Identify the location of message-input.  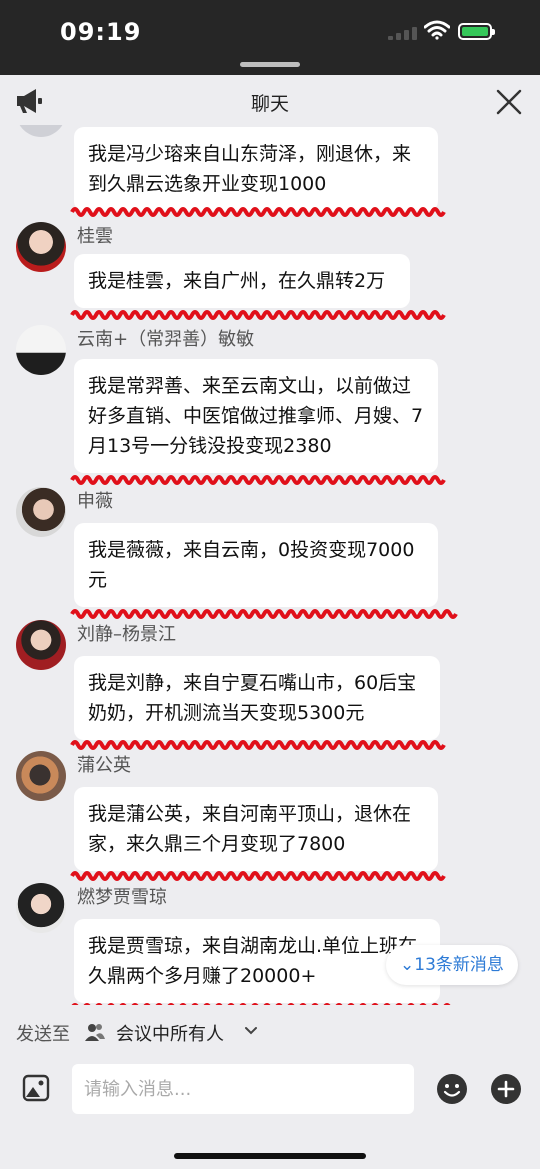
(243, 1089).